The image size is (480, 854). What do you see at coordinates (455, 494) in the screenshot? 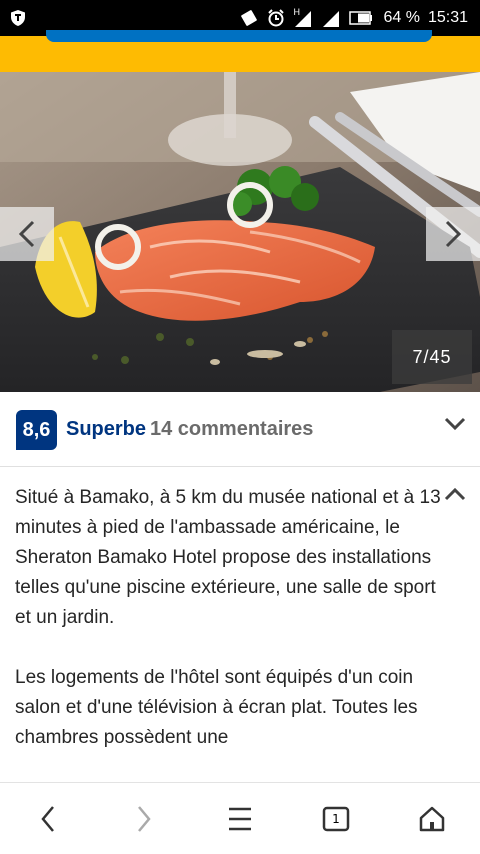
I see `chevron-up-icon` at bounding box center [455, 494].